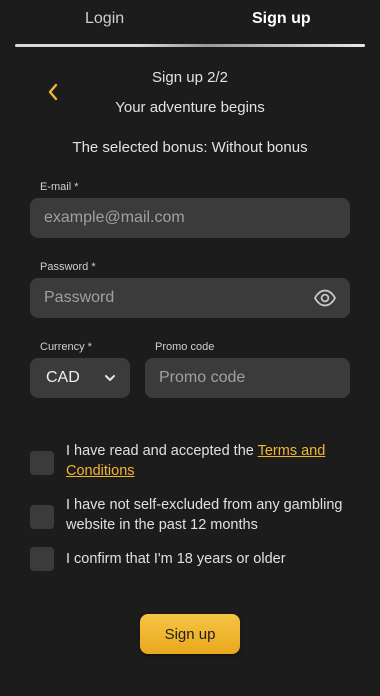 The height and width of the screenshot is (696, 380). I want to click on email-field, so click(190, 218).